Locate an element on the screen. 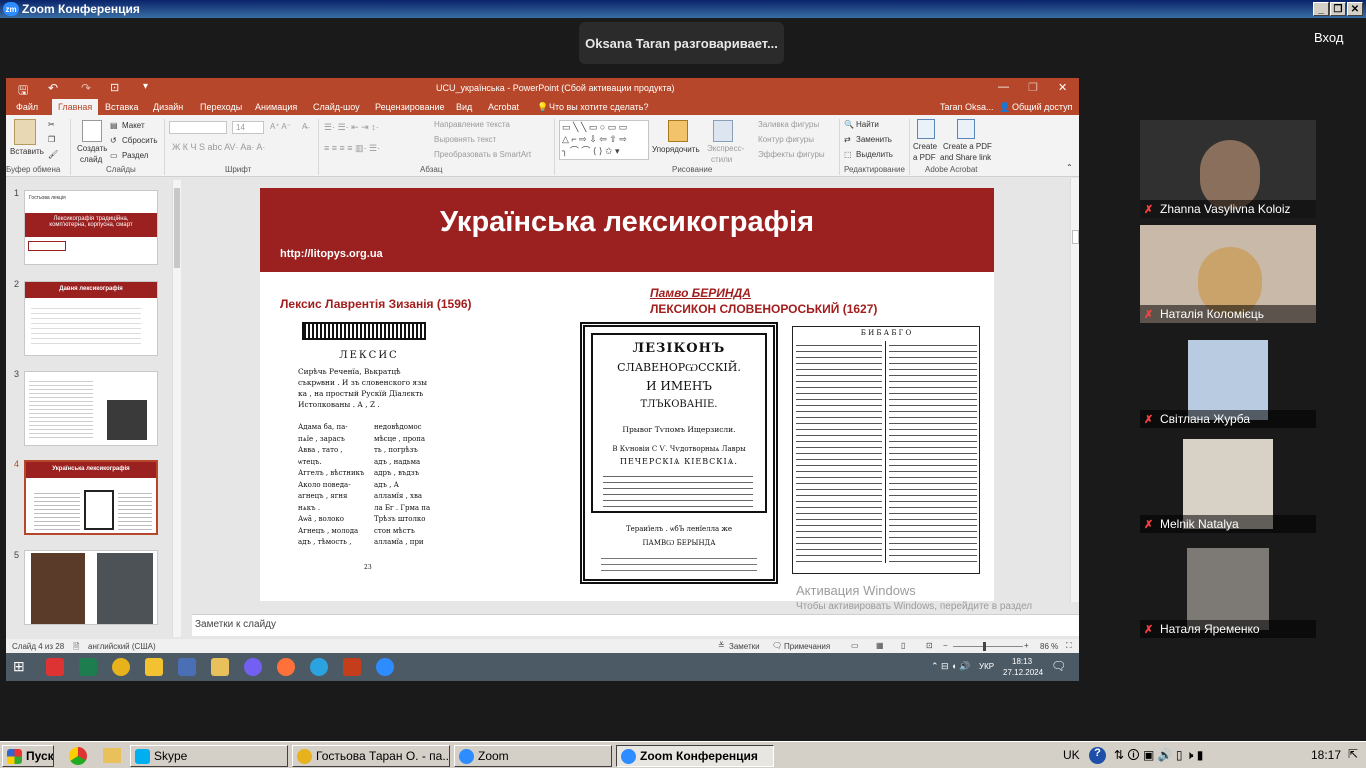 The height and width of the screenshot is (768, 1366). select-button: Выделить is located at coordinates (874, 154).